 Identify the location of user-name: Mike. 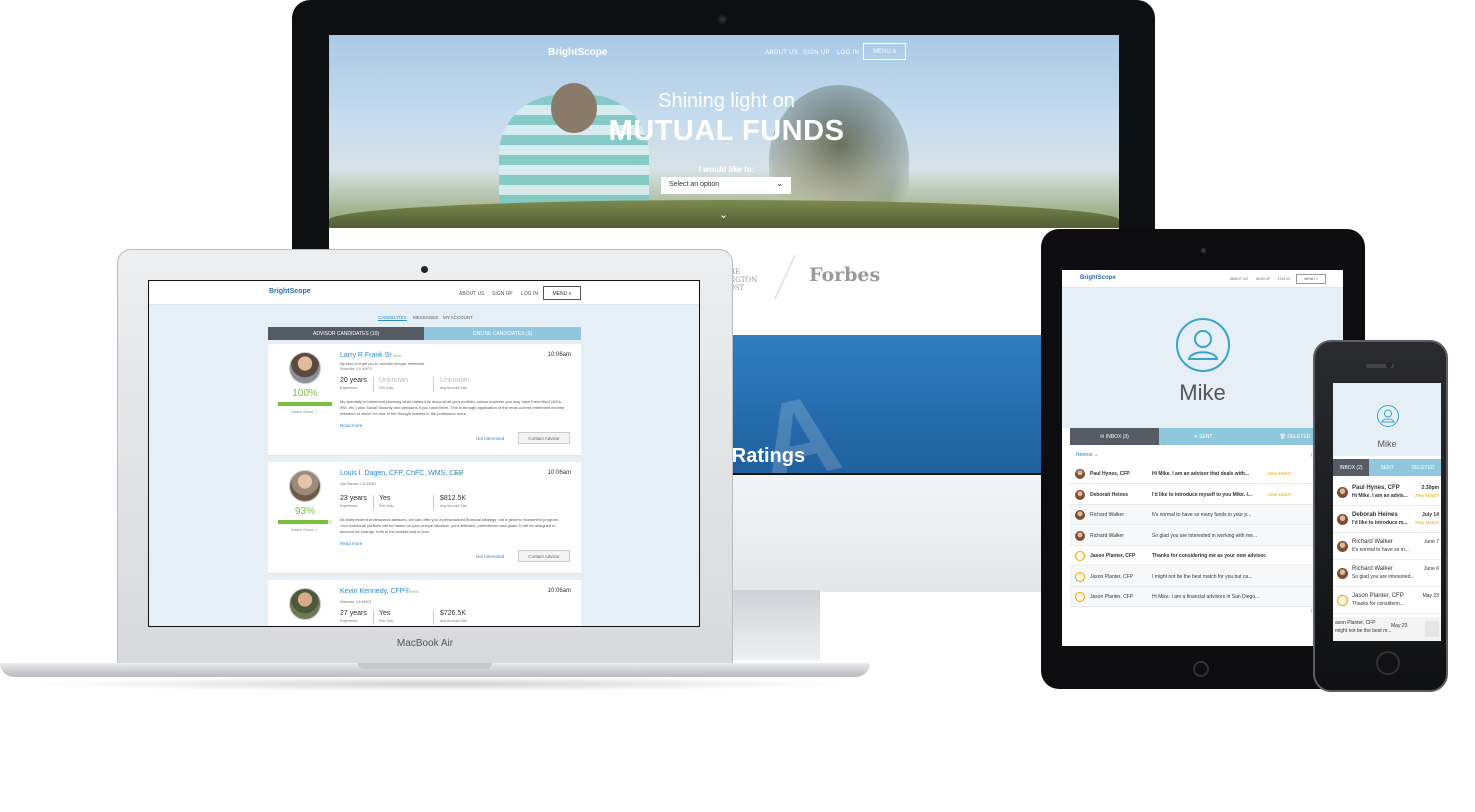
(1202, 392).